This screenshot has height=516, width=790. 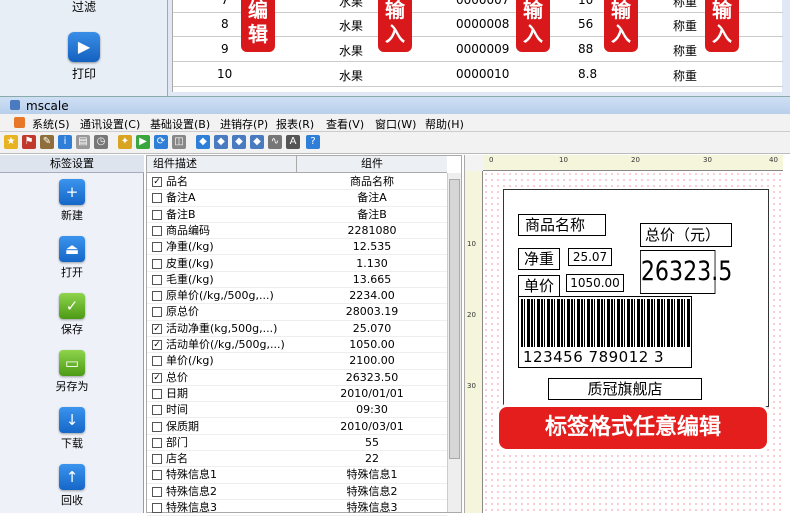 I want to click on row-value: 2100.00, so click(x=372, y=361).